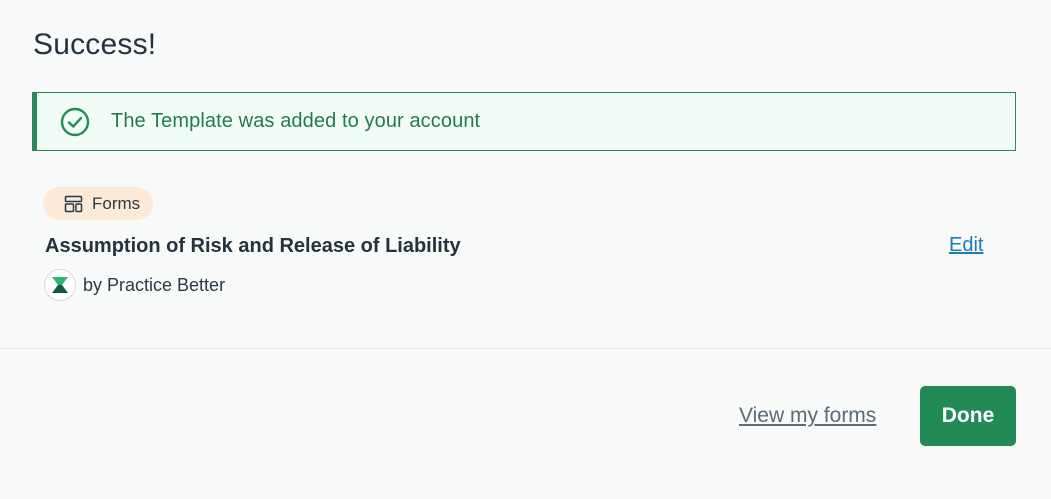 The width and height of the screenshot is (1051, 499). I want to click on author-name: by Practice Better, so click(154, 284).